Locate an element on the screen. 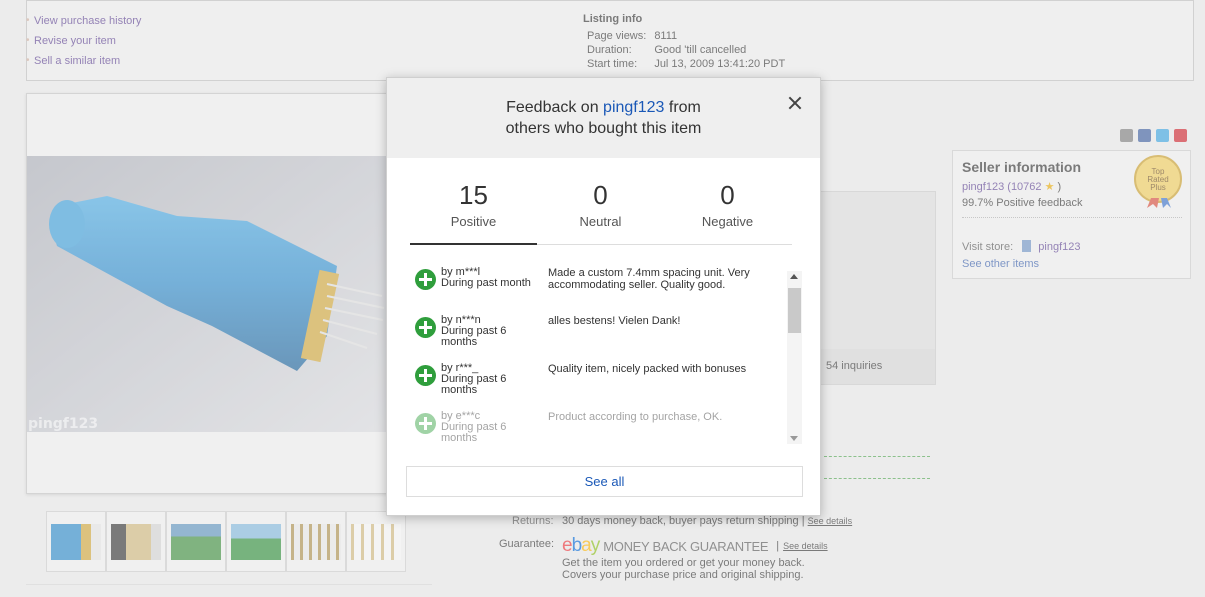  feedback-rating-tabs: 15 Positive 0 Neutral 0 Negative is located at coordinates (601, 212).